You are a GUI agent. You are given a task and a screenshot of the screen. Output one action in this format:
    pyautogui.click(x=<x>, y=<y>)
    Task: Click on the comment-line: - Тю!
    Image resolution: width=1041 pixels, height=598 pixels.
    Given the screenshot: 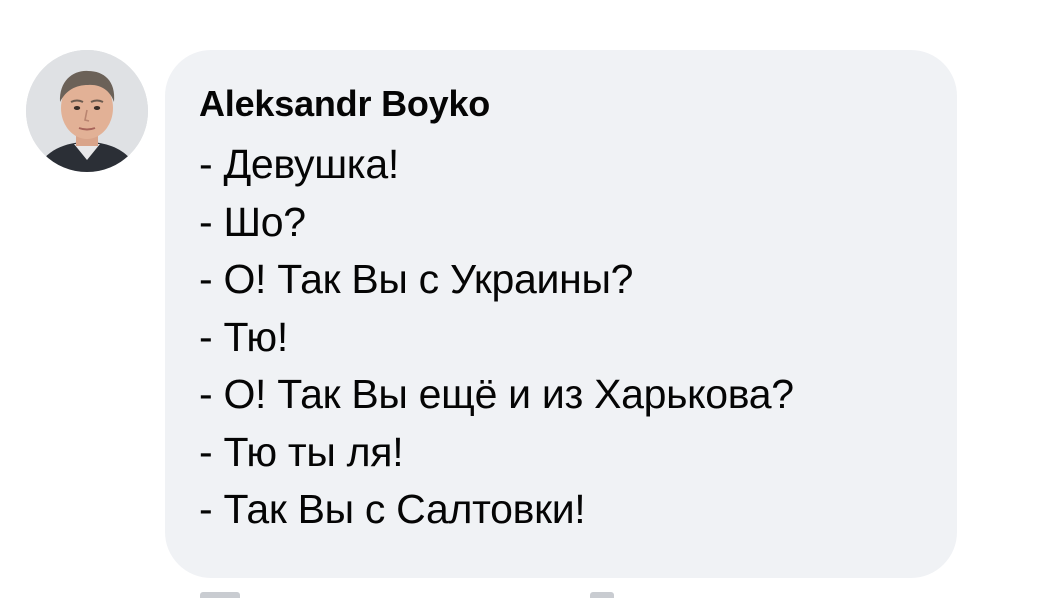 What is the action you would take?
    pyautogui.click(x=243, y=336)
    